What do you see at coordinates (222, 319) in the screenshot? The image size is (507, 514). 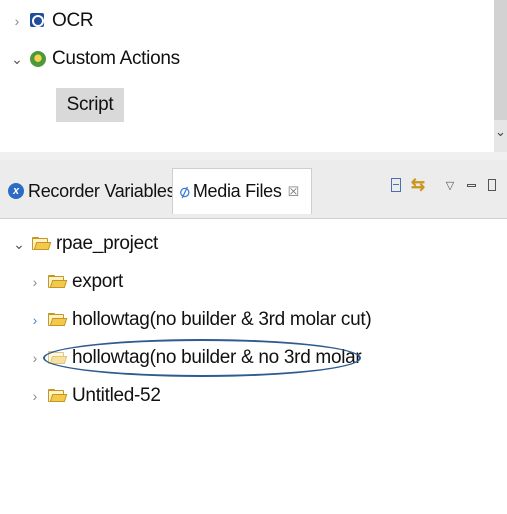 I see `tree-item-label: hollowtag(no builder & 3rd molar cut)` at bounding box center [222, 319].